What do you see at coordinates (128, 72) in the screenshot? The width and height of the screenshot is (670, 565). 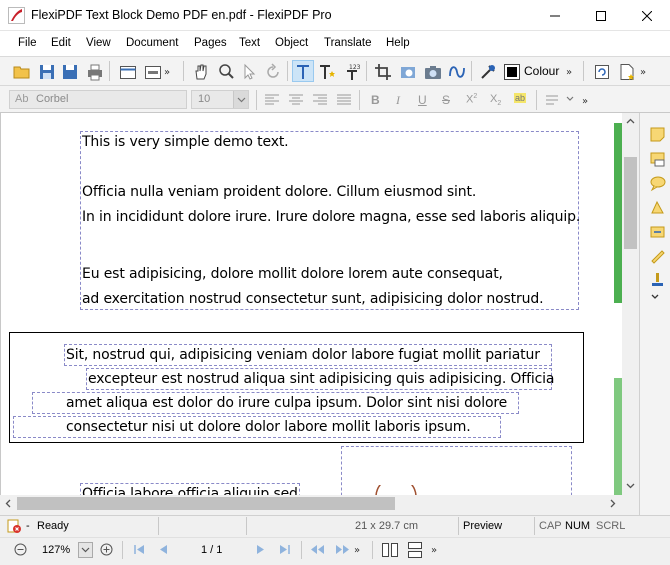 I see `document-properties-icon` at bounding box center [128, 72].